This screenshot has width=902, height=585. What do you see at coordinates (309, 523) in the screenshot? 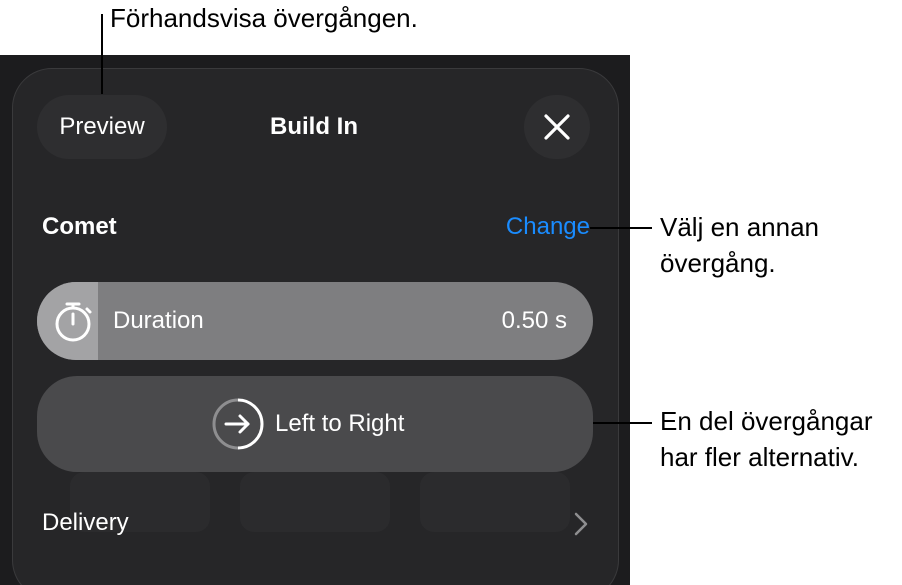
I see `delivery-row: Delivery` at bounding box center [309, 523].